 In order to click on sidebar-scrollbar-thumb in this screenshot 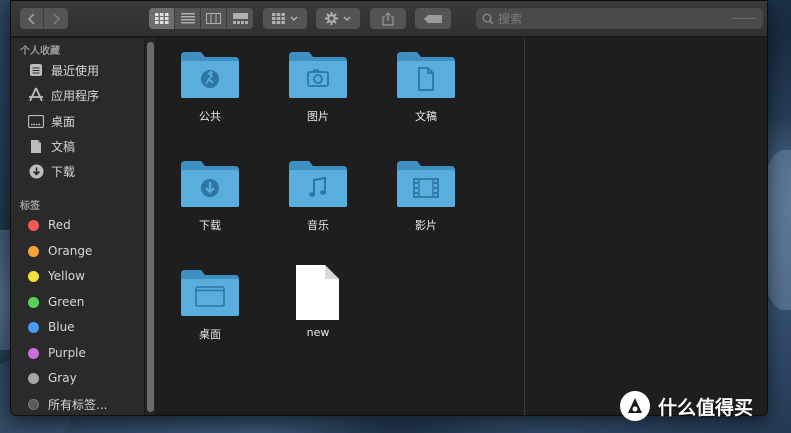, I will do `click(150, 227)`.